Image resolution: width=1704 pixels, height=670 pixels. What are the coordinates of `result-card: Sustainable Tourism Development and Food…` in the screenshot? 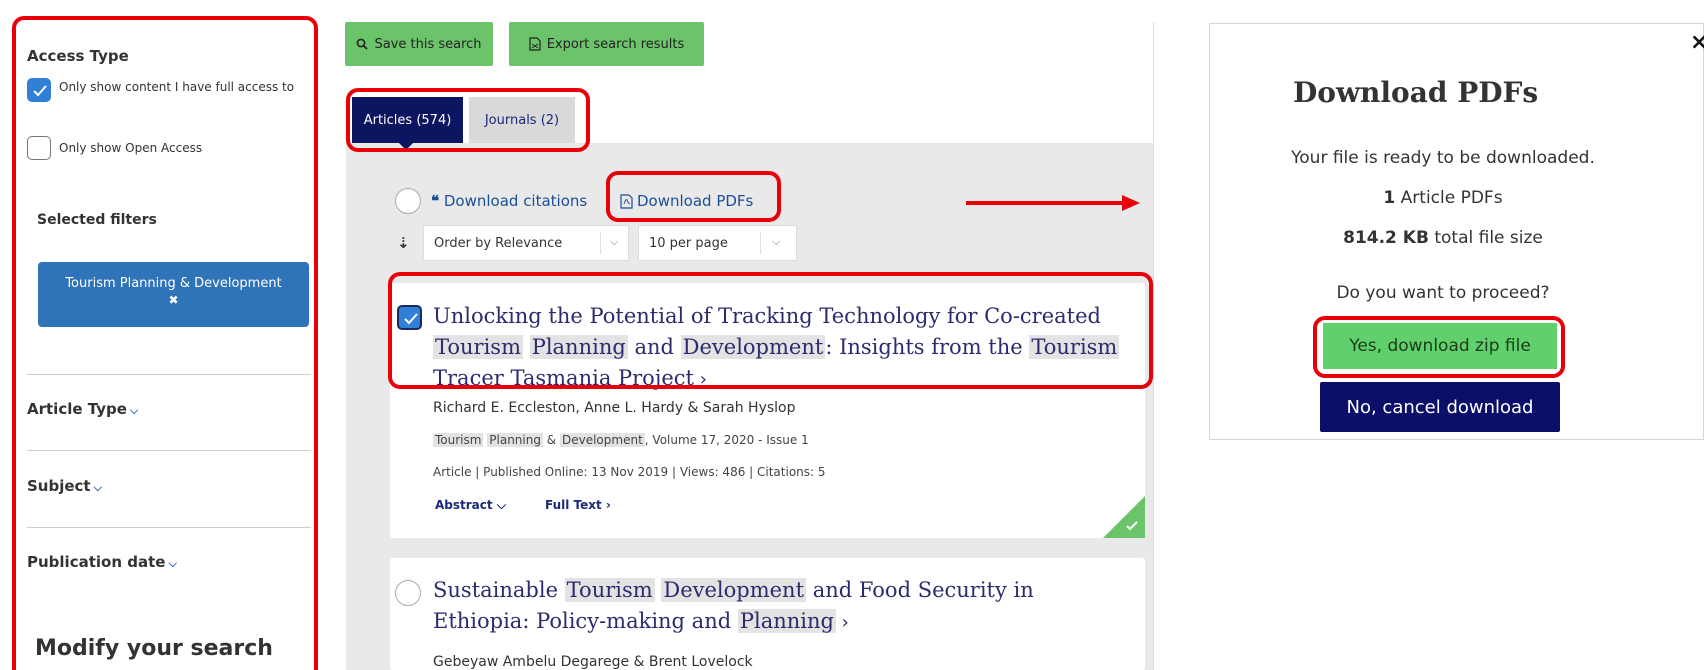 It's located at (767, 614).